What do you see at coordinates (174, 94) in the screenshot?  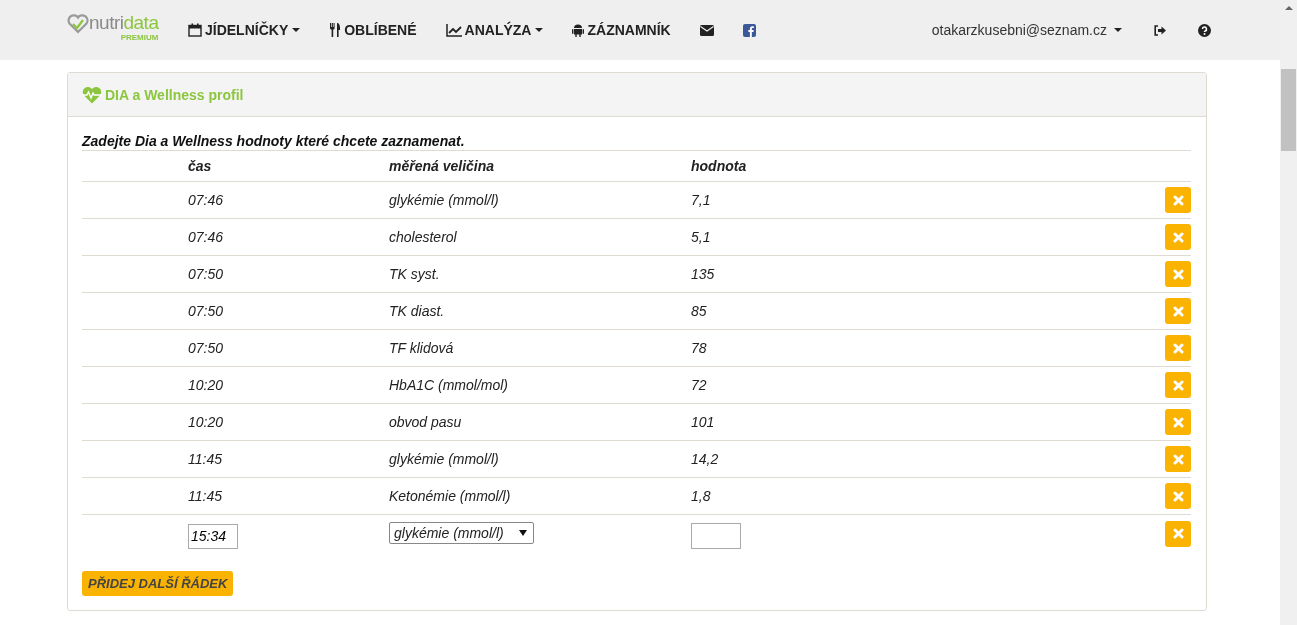 I see `panel-title: DIA a Wellness profil` at bounding box center [174, 94].